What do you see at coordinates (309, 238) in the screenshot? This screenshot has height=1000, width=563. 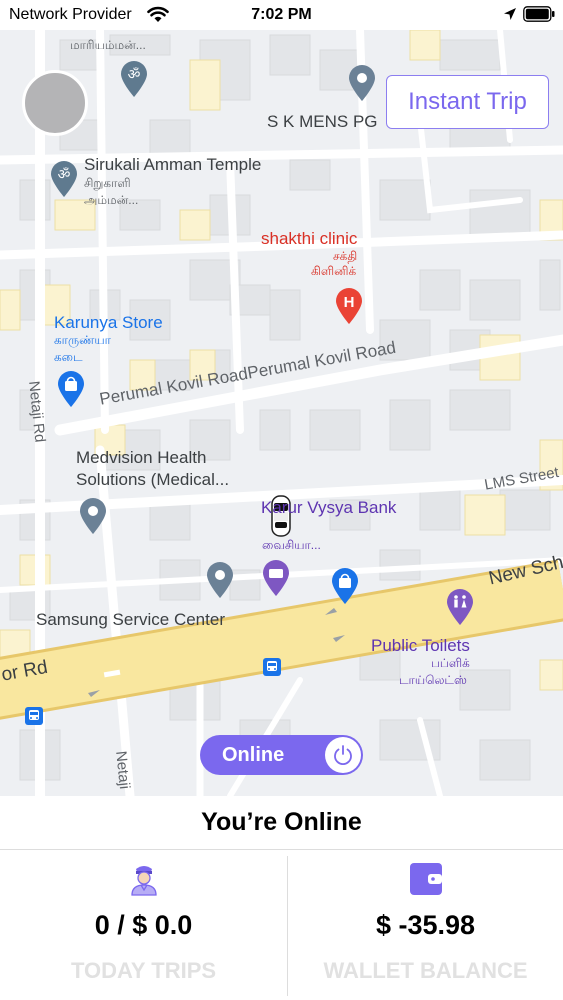 I see `map-label: shakthi clinic` at bounding box center [309, 238].